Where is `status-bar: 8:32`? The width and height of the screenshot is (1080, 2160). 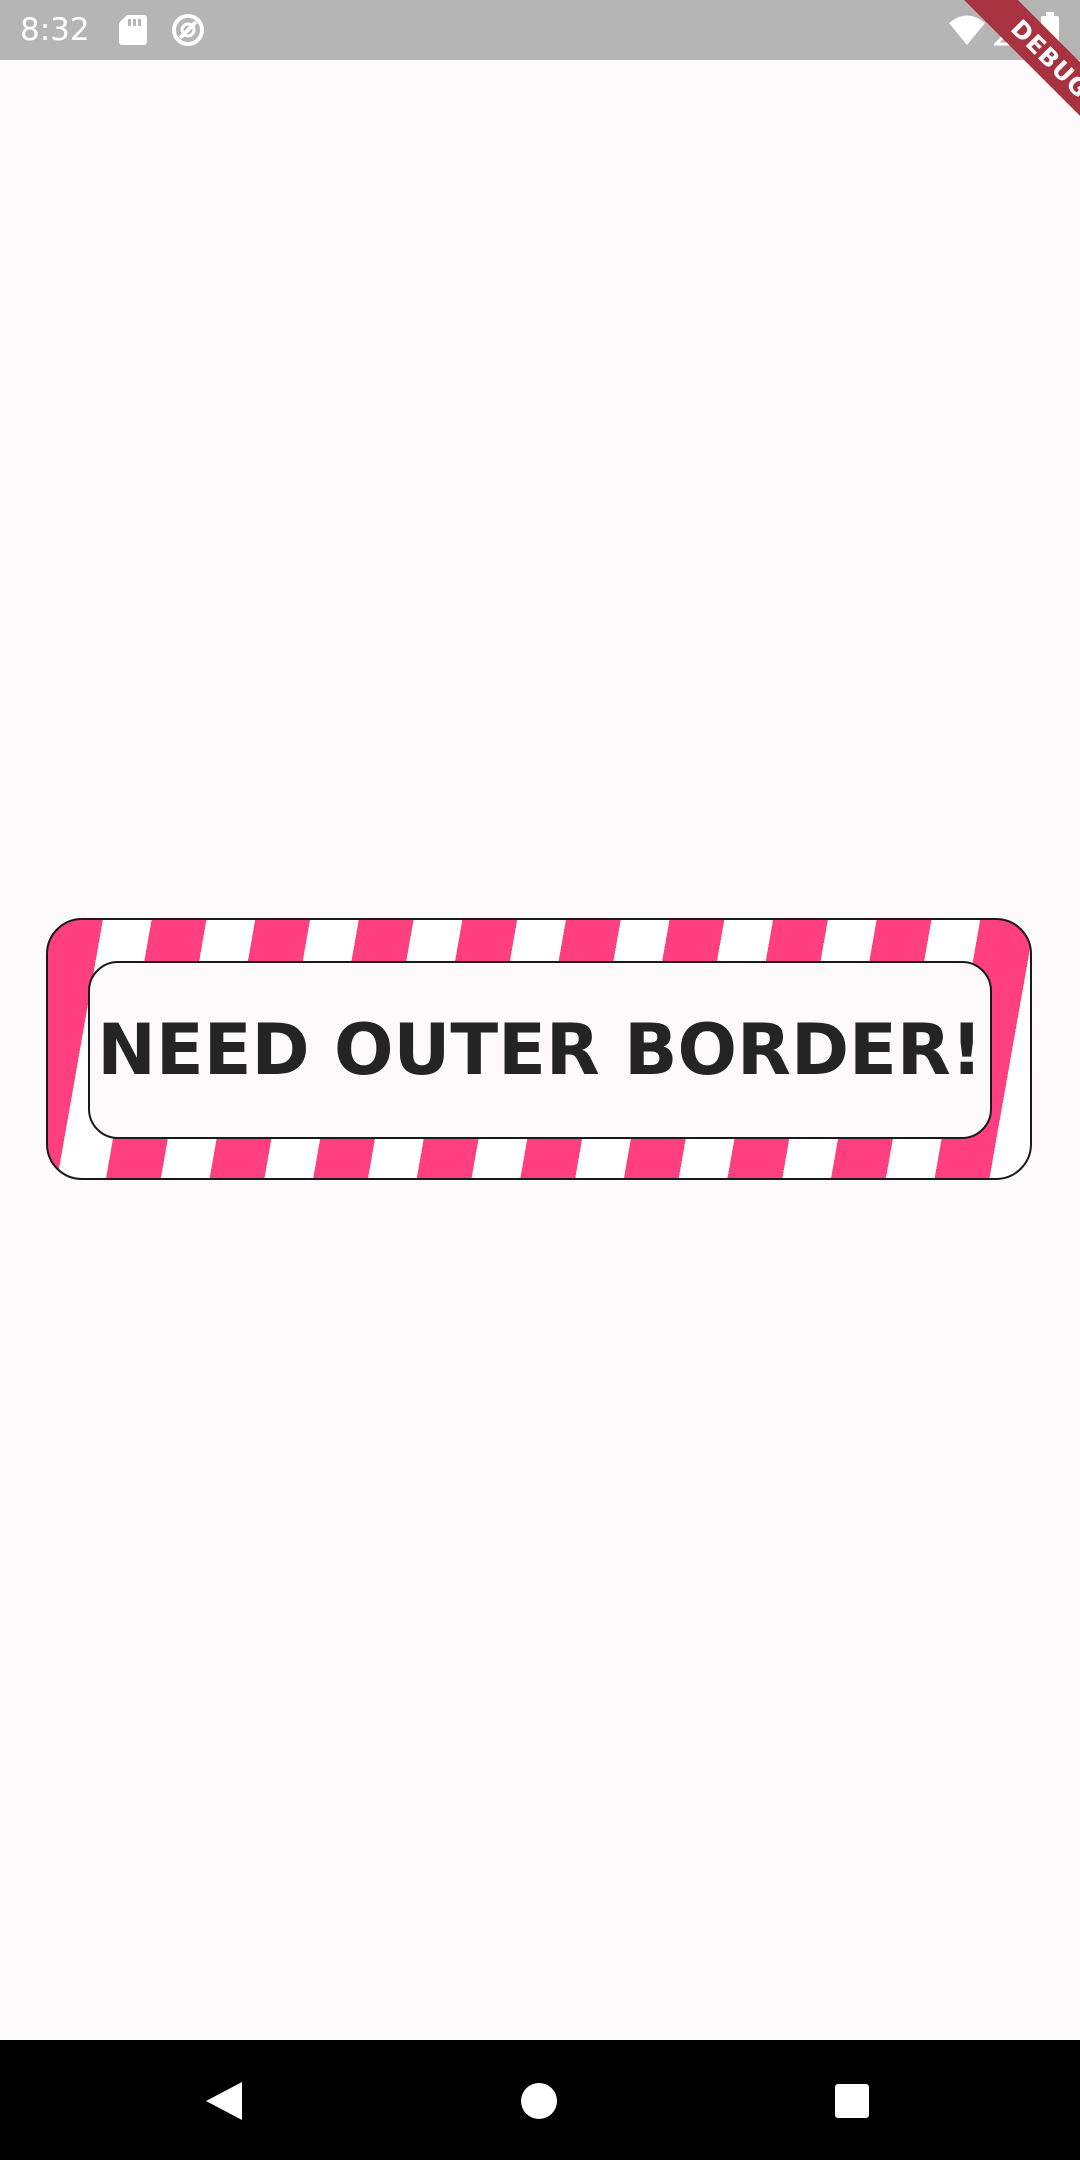 status-bar: 8:32 is located at coordinates (540, 30).